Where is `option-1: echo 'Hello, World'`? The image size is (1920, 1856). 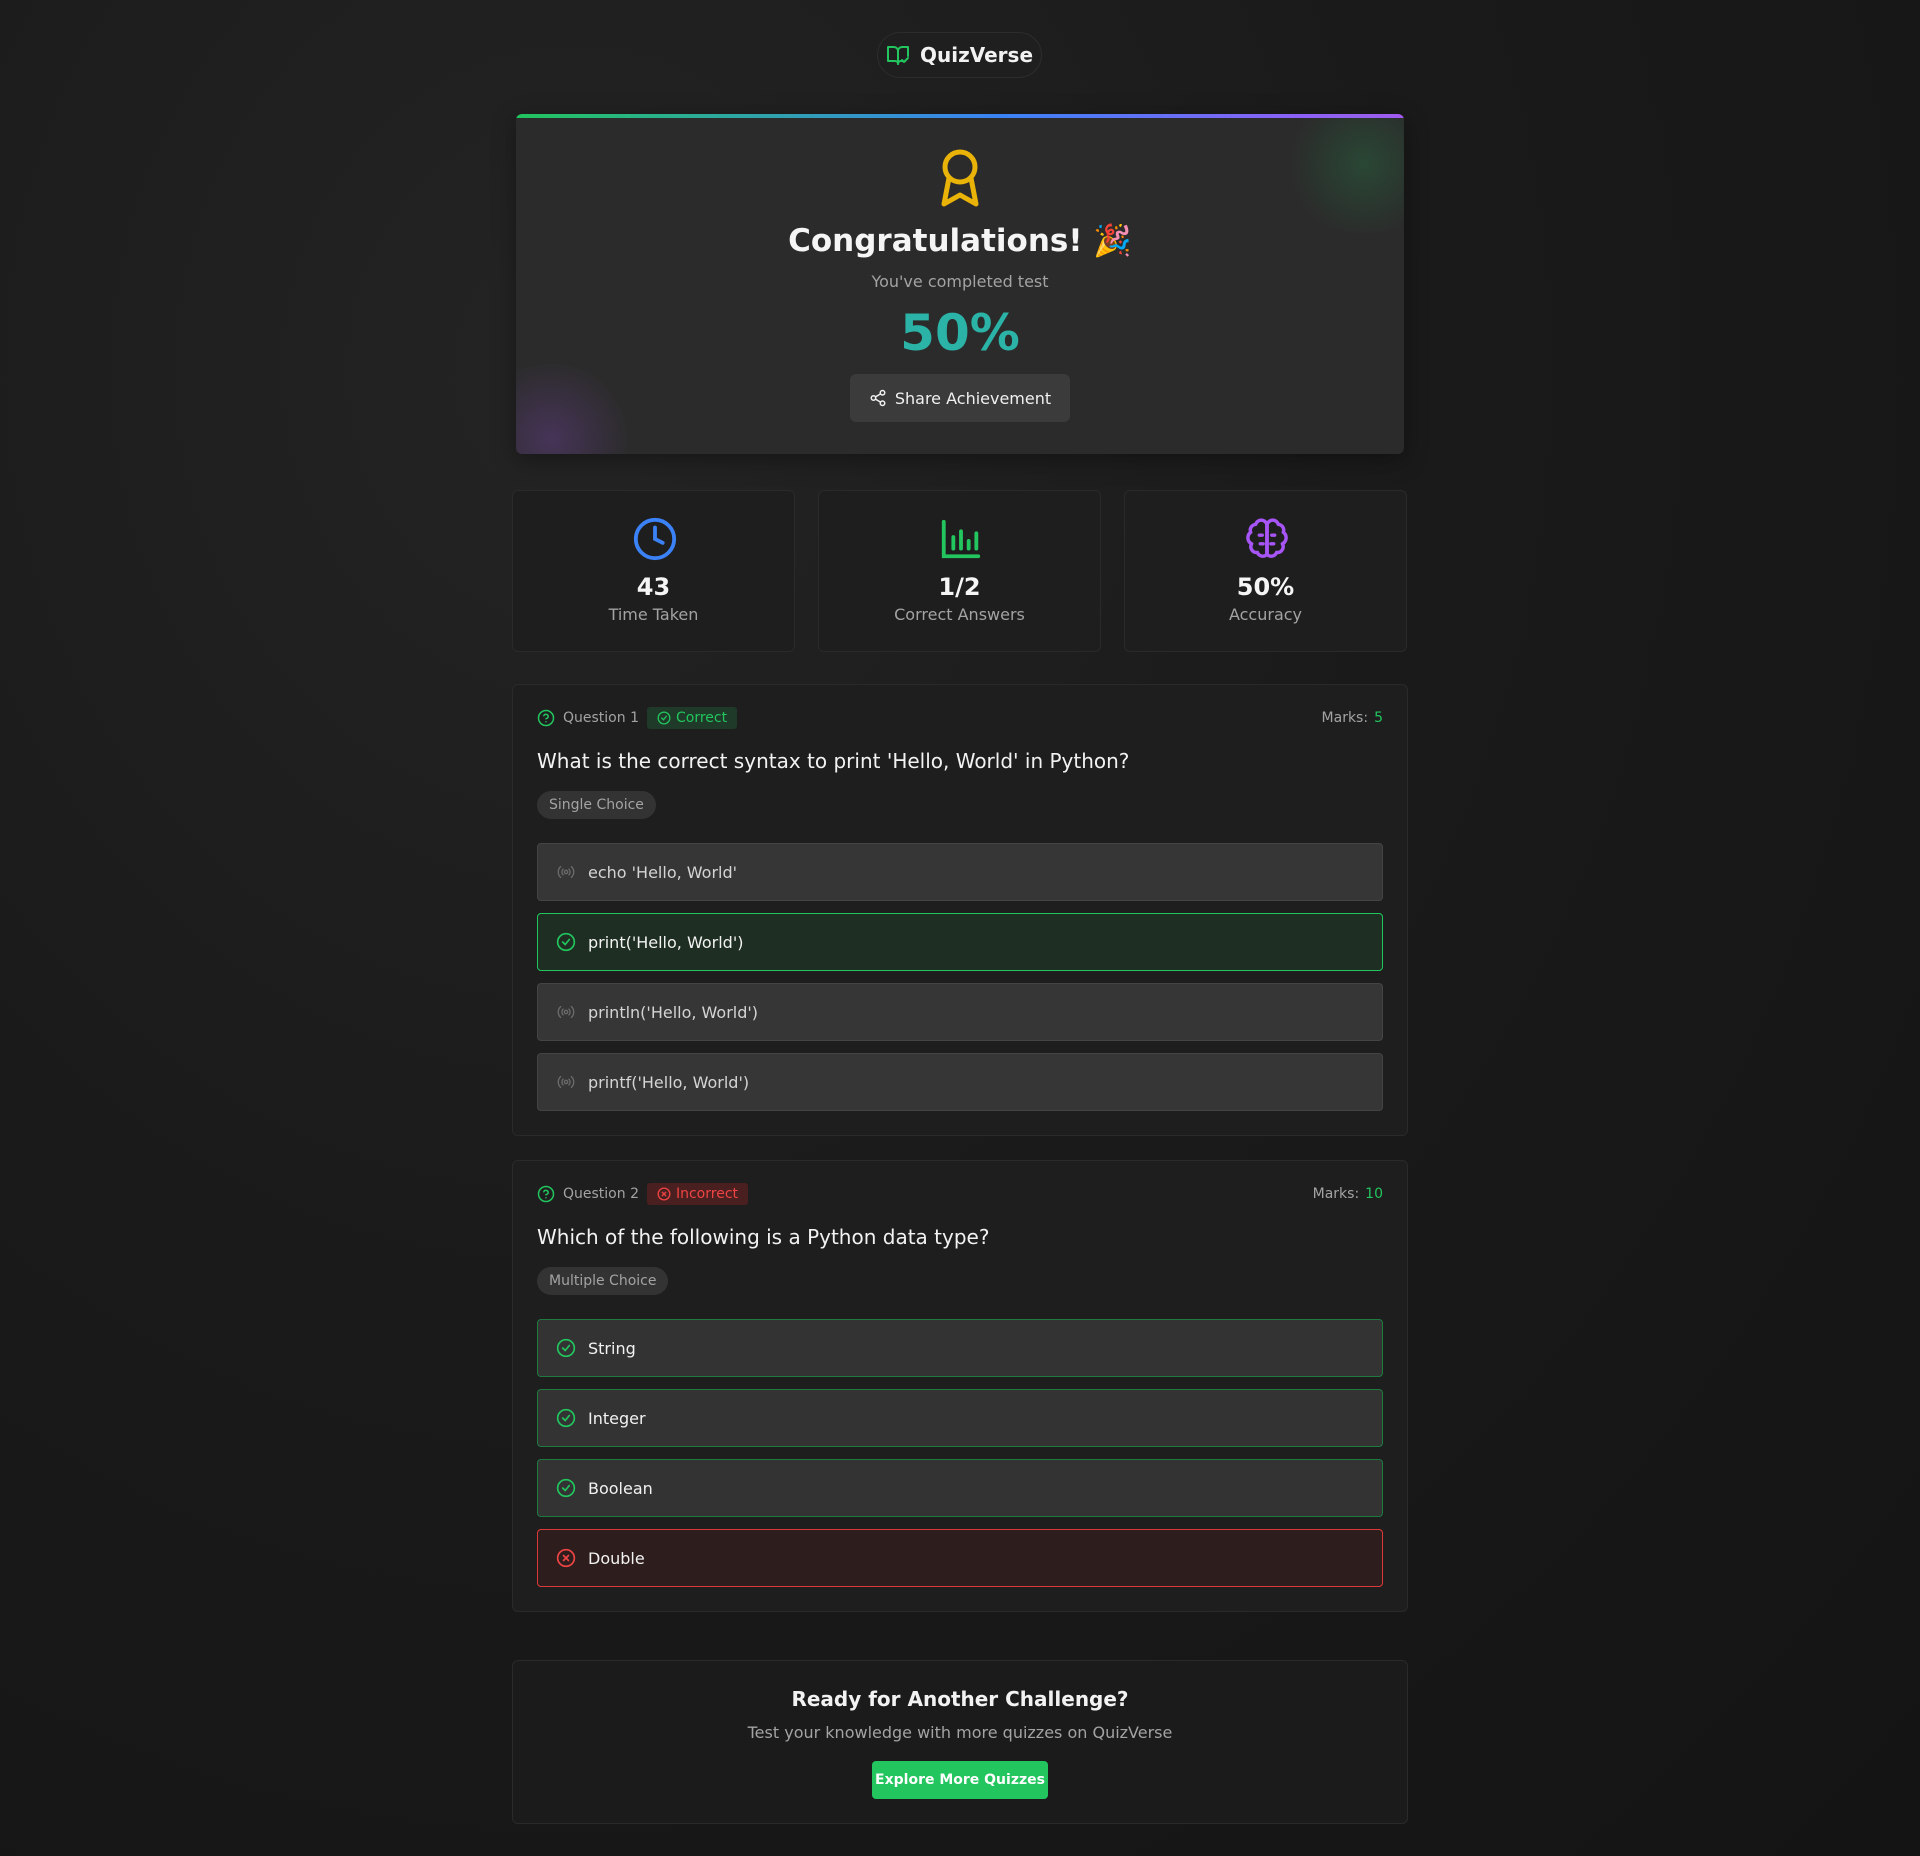 option-1: echo 'Hello, World' is located at coordinates (960, 872).